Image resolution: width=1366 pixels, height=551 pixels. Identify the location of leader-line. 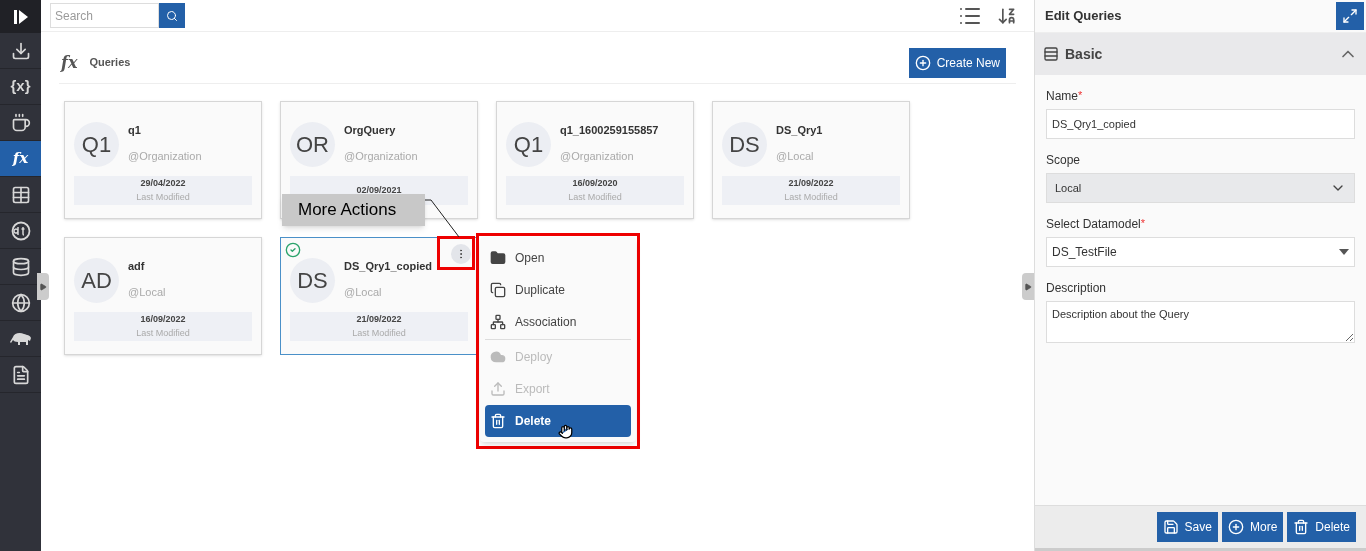
(443, 219).